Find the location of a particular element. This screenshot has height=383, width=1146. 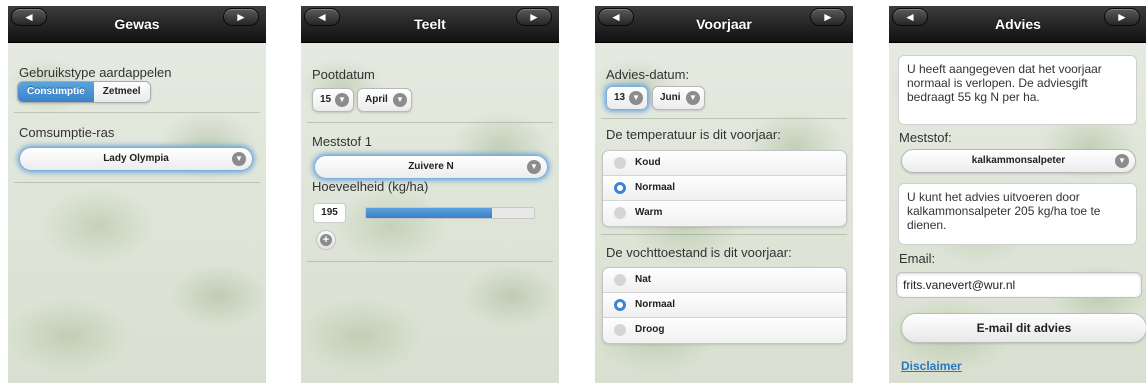

fertilizer-value: Zuivere N is located at coordinates (431, 166).